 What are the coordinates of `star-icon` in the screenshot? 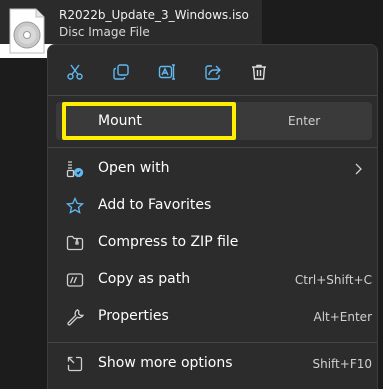 It's located at (75, 206).